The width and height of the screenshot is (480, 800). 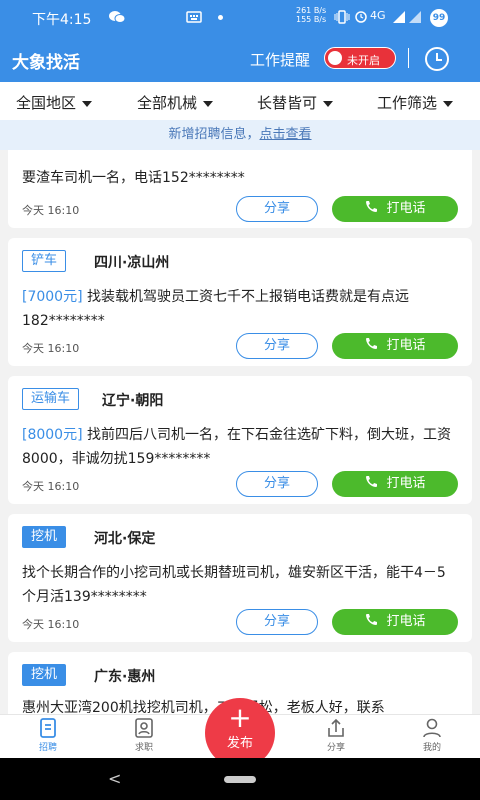 What do you see at coordinates (54, 102) in the screenshot?
I see `filter-region: 全国地区` at bounding box center [54, 102].